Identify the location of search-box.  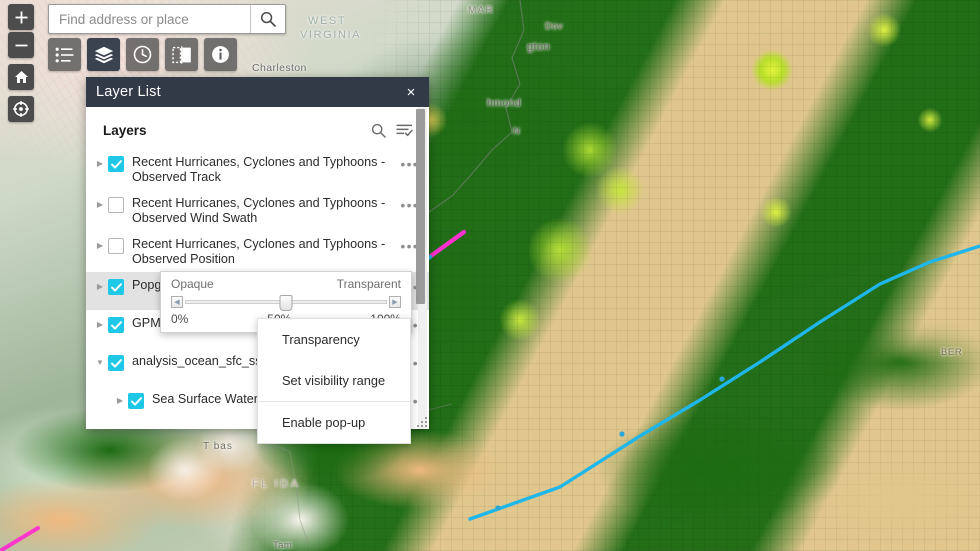
(167, 19).